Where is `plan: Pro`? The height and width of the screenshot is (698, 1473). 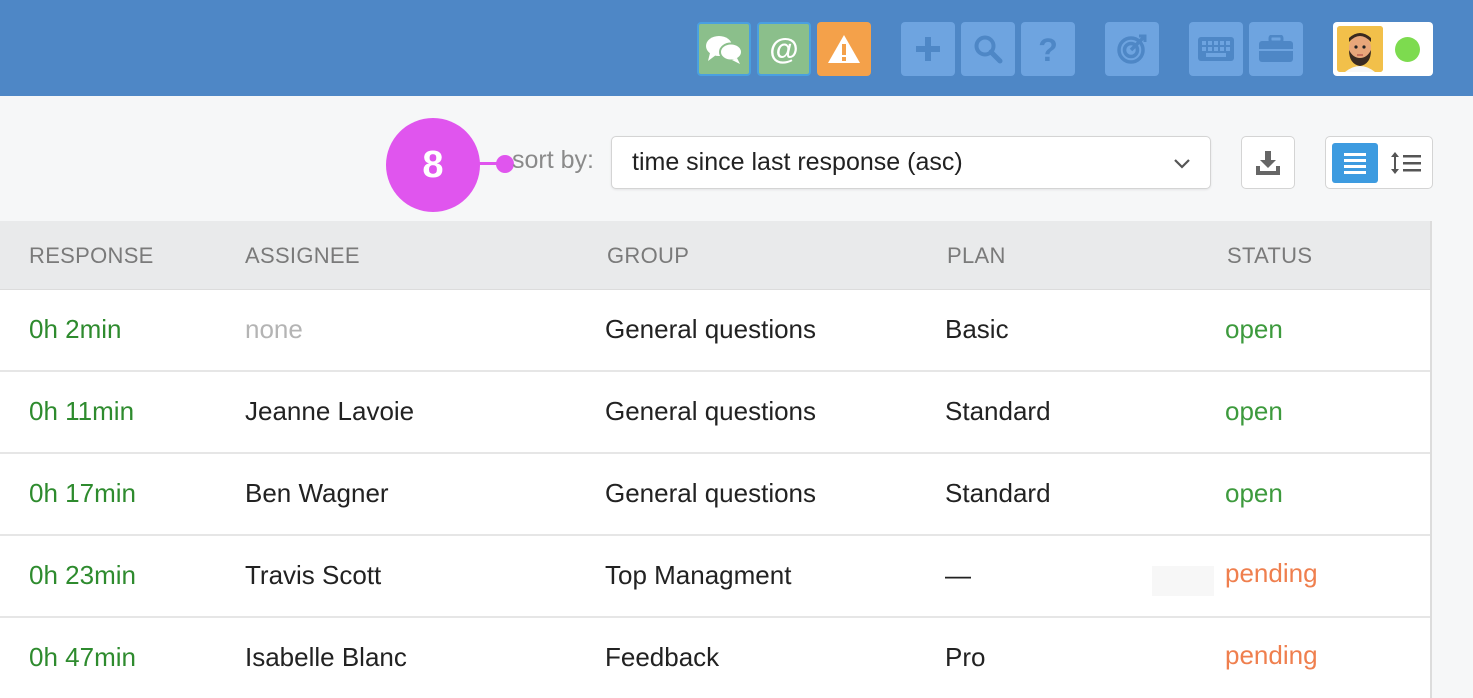 plan: Pro is located at coordinates (965, 657).